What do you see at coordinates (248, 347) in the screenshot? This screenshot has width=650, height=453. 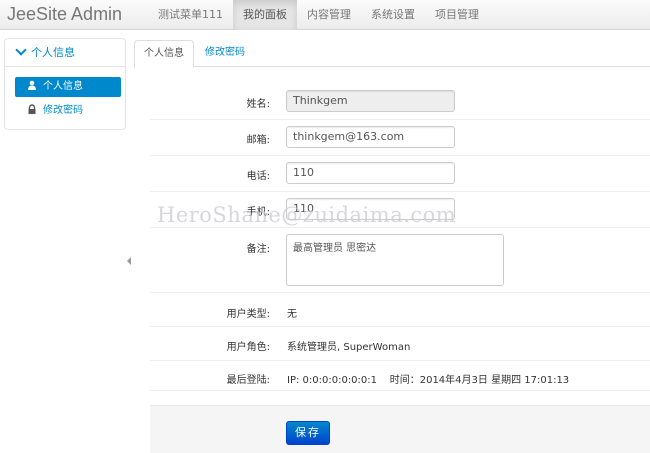 I see `roles-label: 用户角色:` at bounding box center [248, 347].